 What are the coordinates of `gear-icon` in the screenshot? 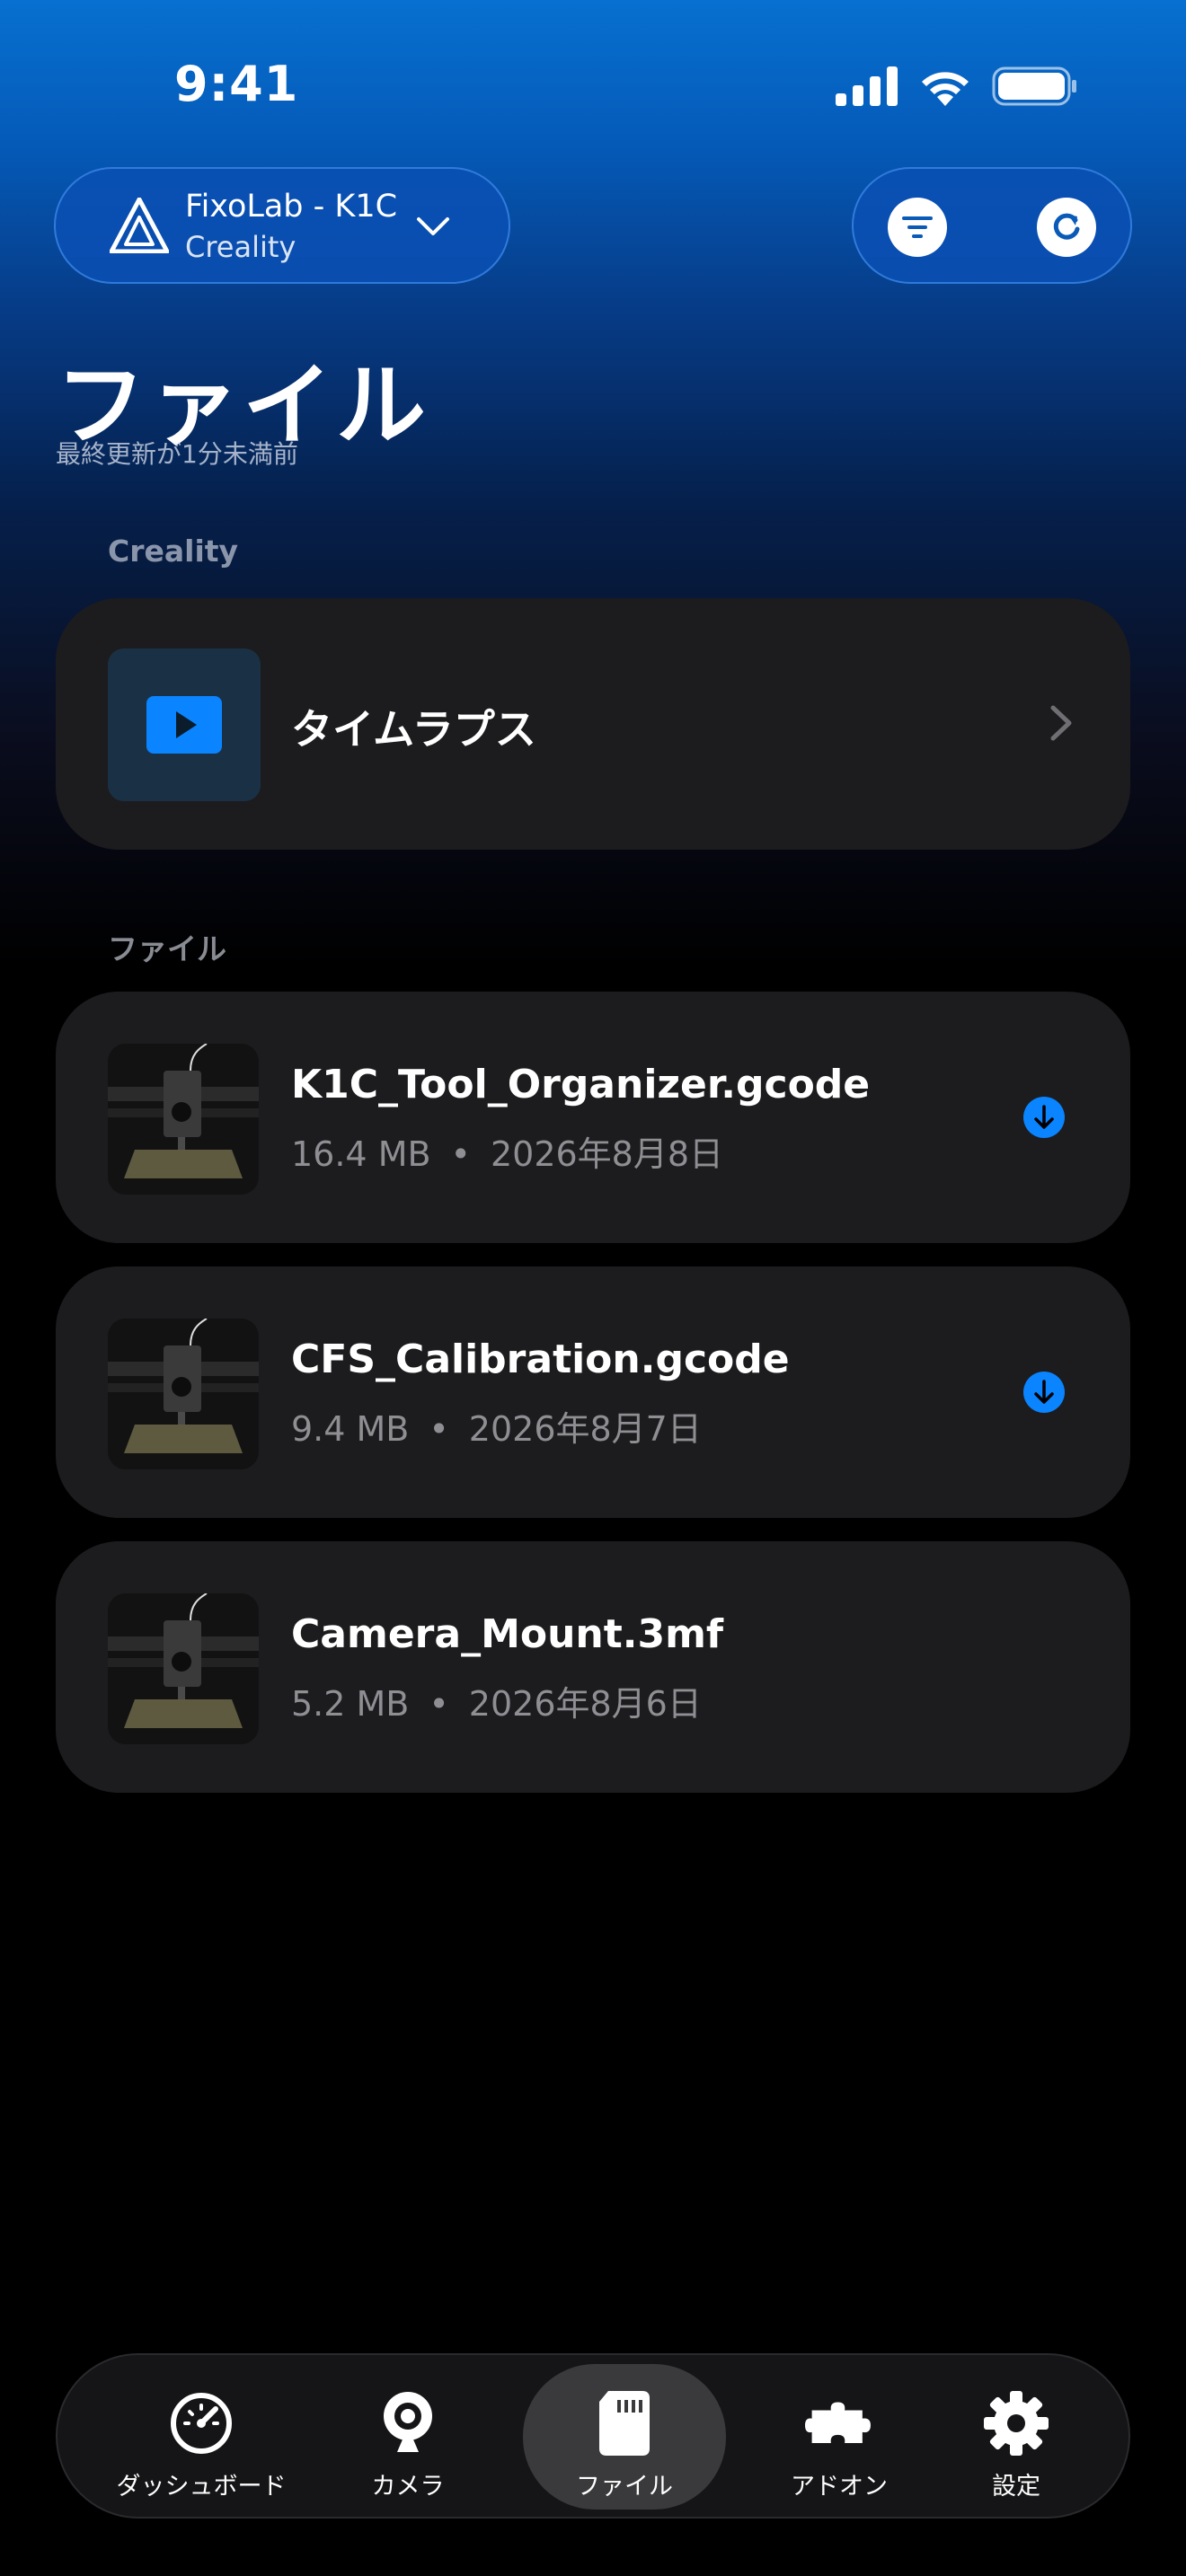 It's located at (1016, 2423).